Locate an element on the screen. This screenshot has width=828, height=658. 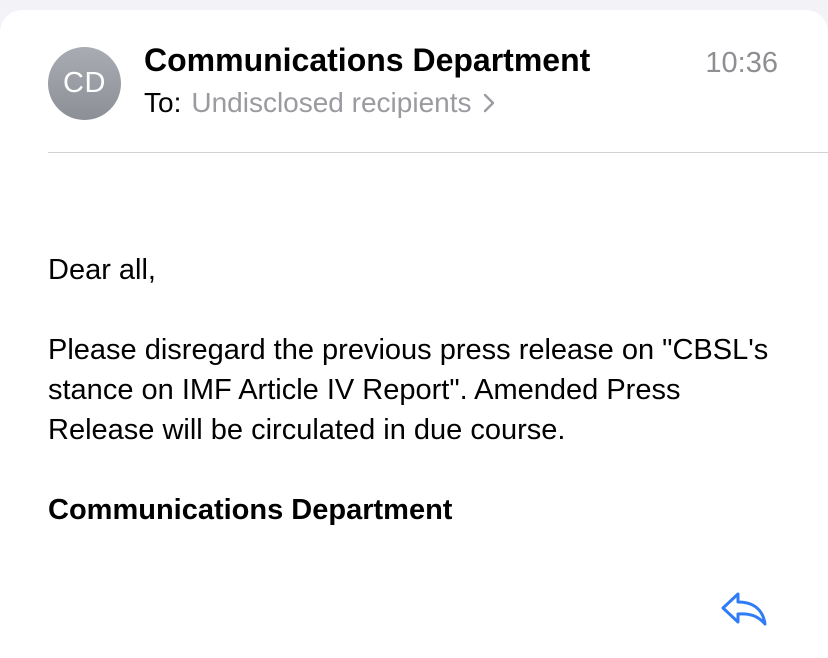
sender-name: Communications Department is located at coordinates (367, 60).